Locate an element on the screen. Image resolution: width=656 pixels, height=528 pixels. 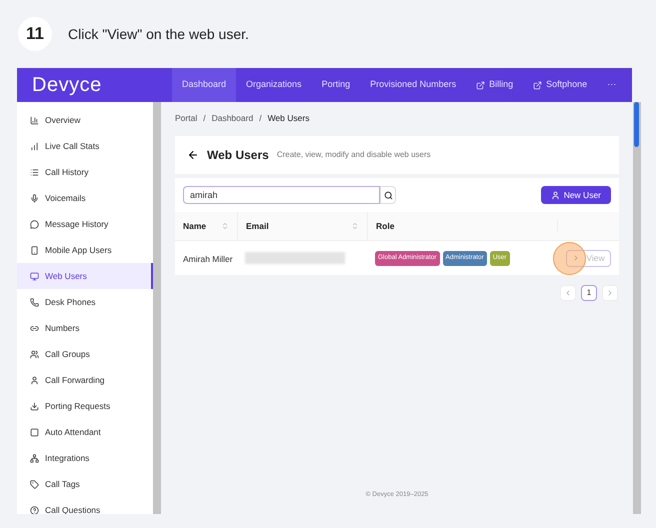
sidebar-item: Message History is located at coordinates (85, 224).